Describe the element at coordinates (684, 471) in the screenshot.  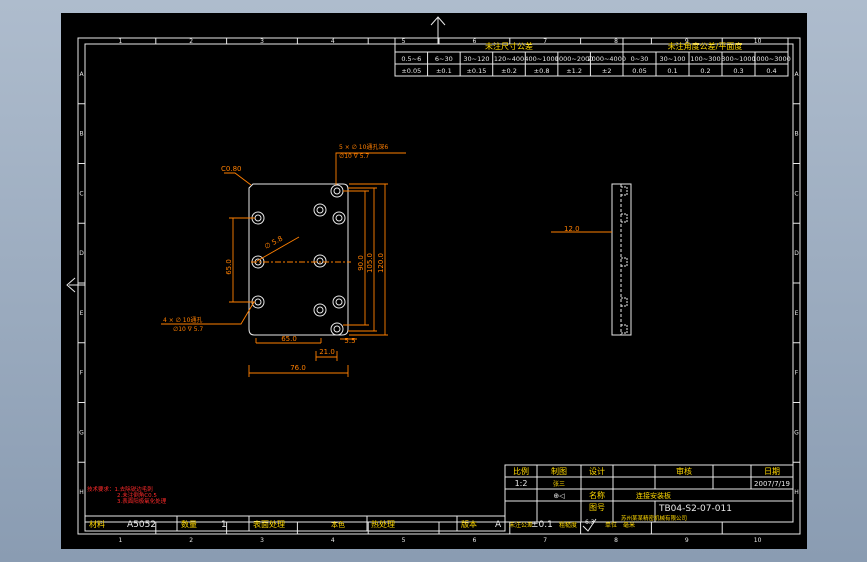
I see `check-label: 审核` at that location.